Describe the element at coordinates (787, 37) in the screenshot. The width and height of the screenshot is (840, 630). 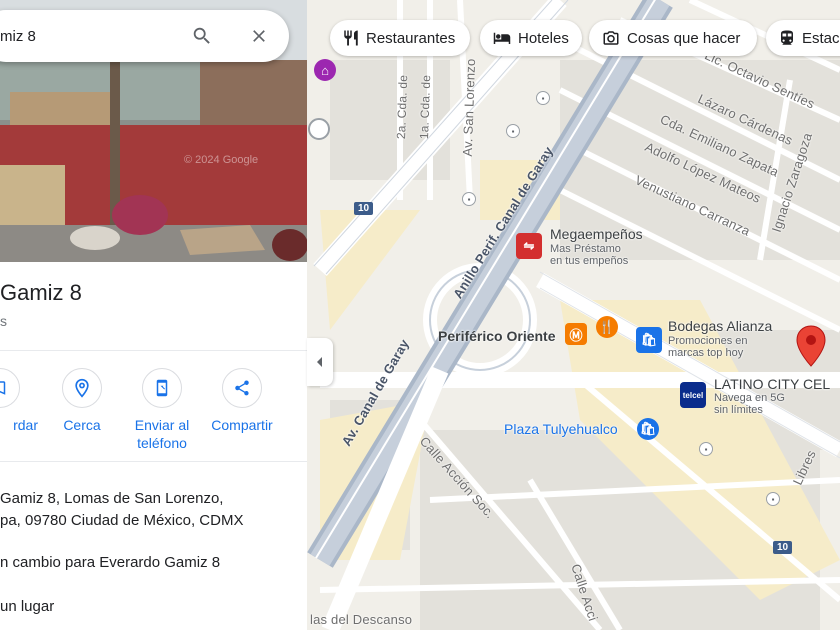
I see `transit-icon` at that location.